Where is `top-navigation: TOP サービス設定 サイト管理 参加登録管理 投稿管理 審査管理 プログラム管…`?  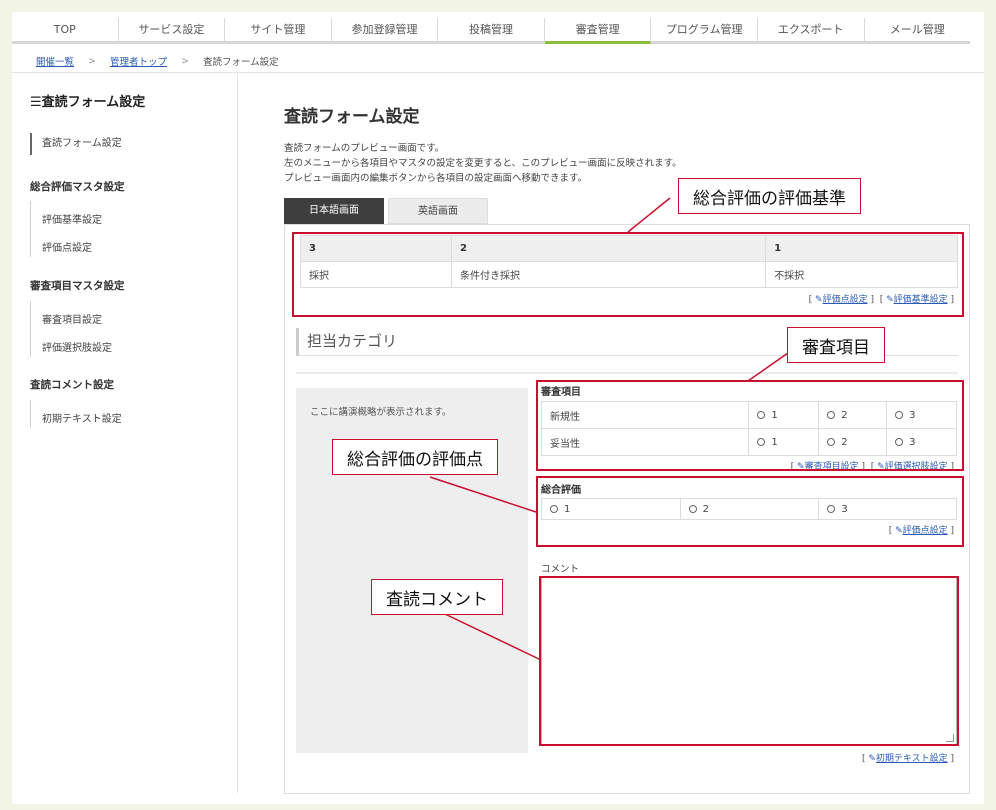 top-navigation: TOP サービス設定 サイト管理 参加登録管理 投稿管理 審査管理 プログラム管… is located at coordinates (491, 31).